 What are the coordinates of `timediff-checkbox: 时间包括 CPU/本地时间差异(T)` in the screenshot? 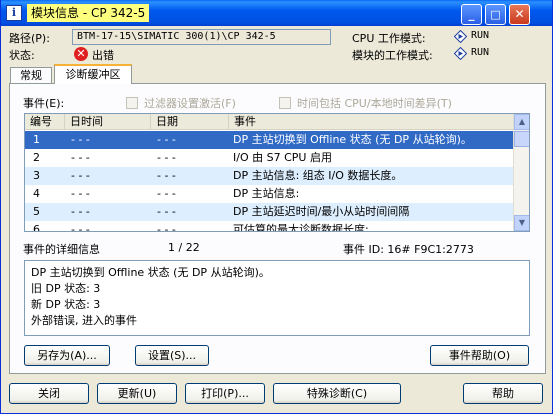 It's located at (365, 103).